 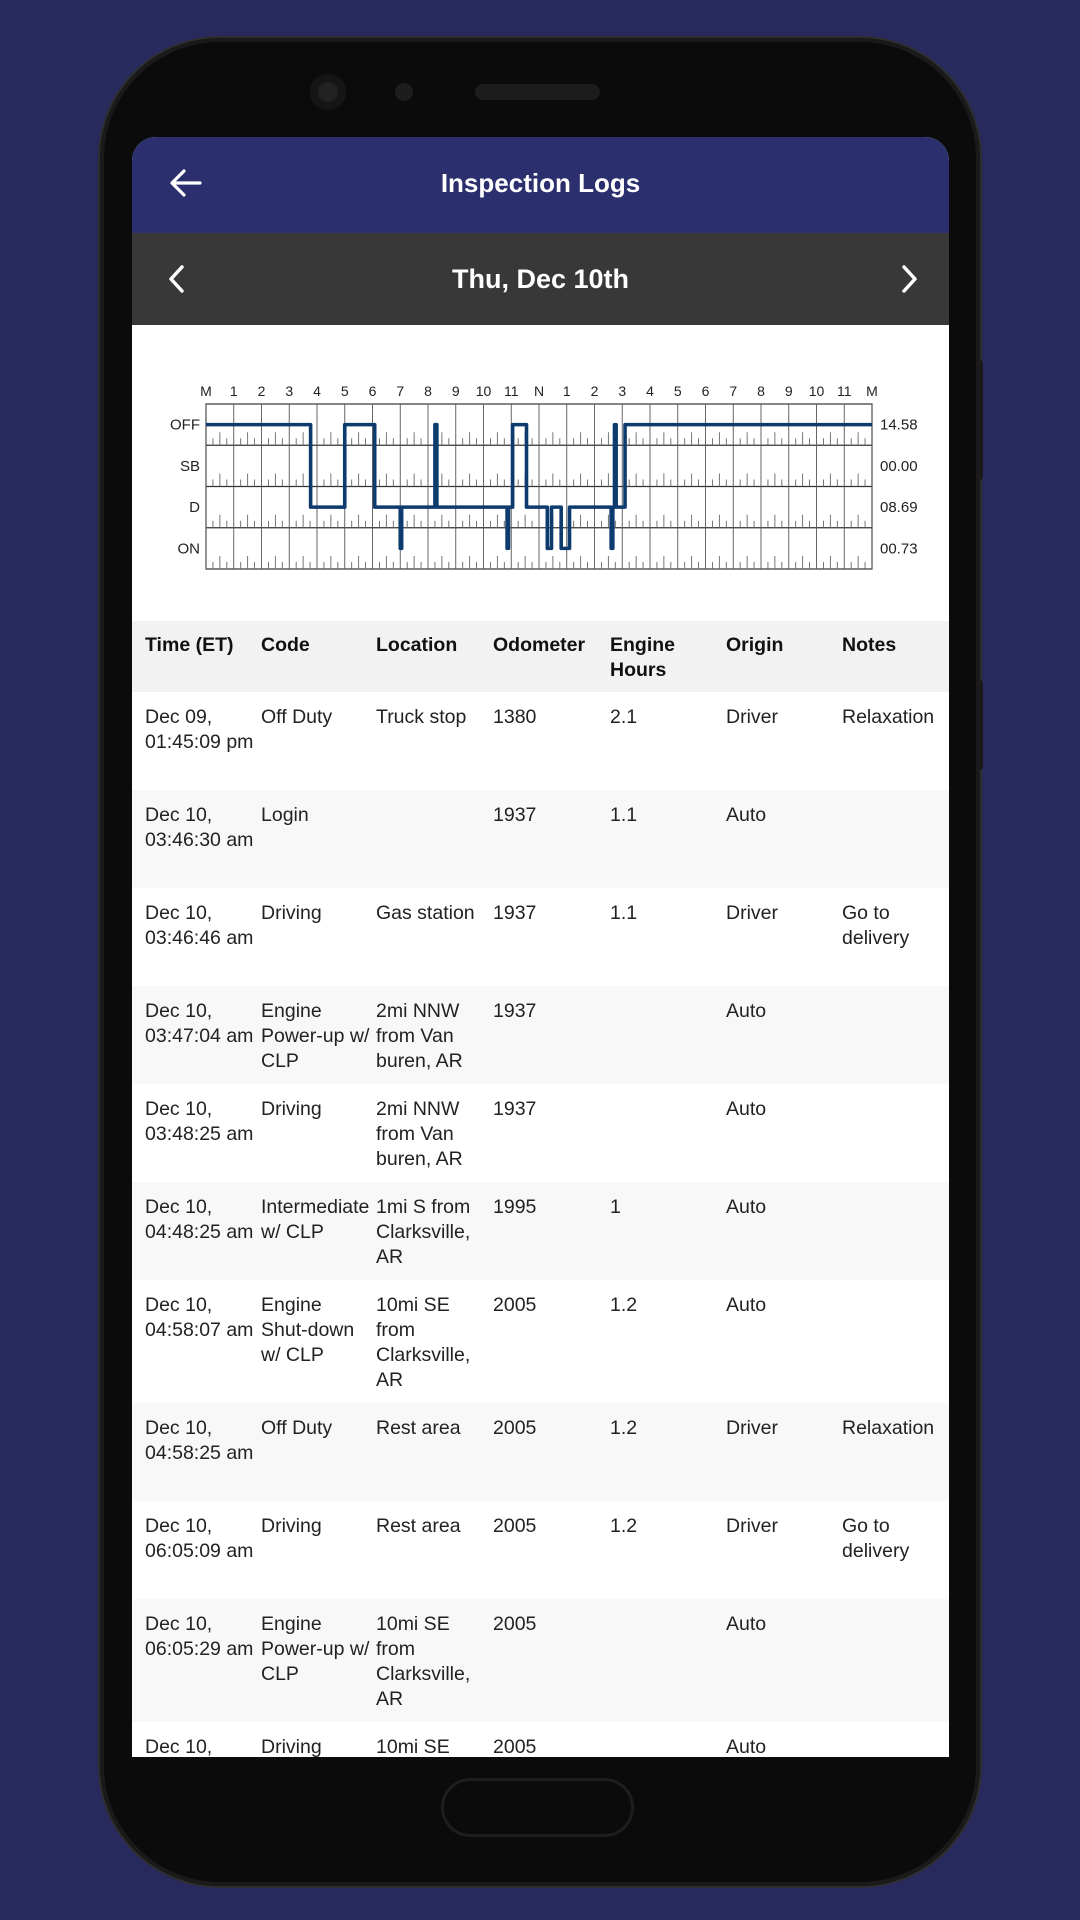 I want to click on cell-time: Dec 09, 01:45:09 pm, so click(x=199, y=729).